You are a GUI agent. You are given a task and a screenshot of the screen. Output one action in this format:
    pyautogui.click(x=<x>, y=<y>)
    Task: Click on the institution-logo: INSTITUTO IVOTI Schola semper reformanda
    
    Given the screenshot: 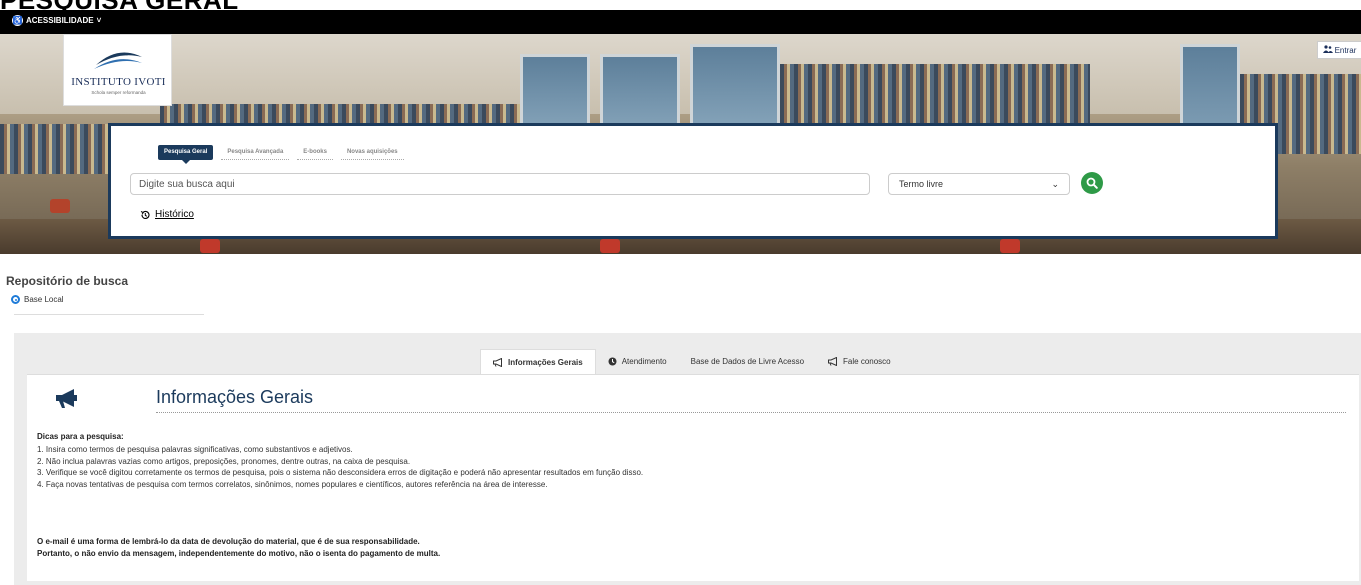 What is the action you would take?
    pyautogui.click(x=117, y=70)
    